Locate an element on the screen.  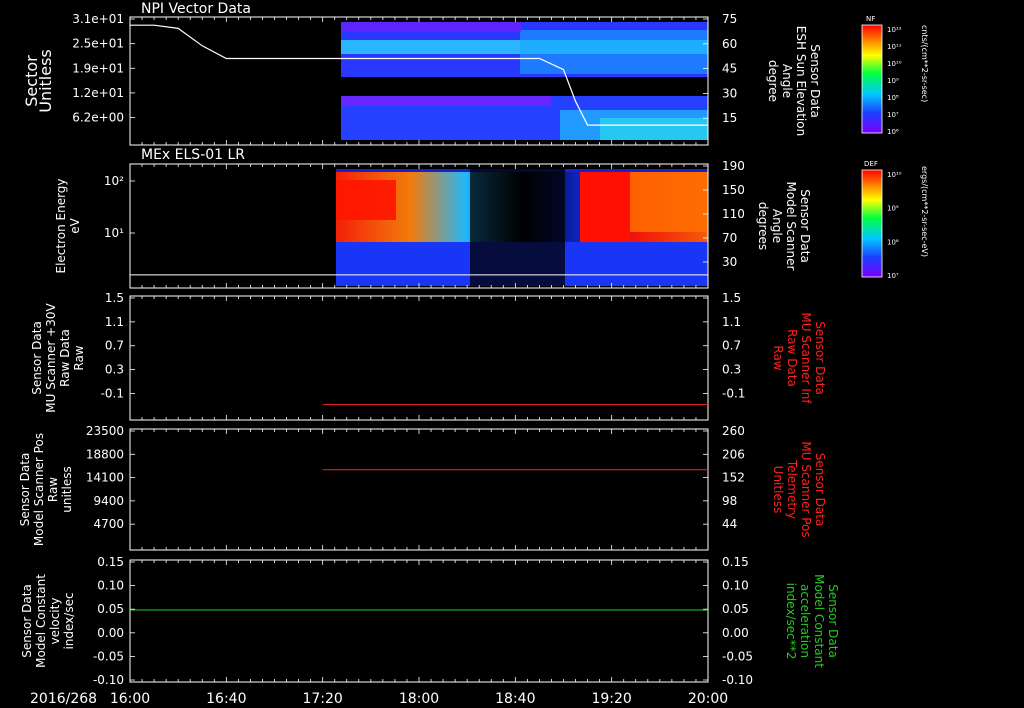
panel2-heatmap is located at coordinates (522, 227).